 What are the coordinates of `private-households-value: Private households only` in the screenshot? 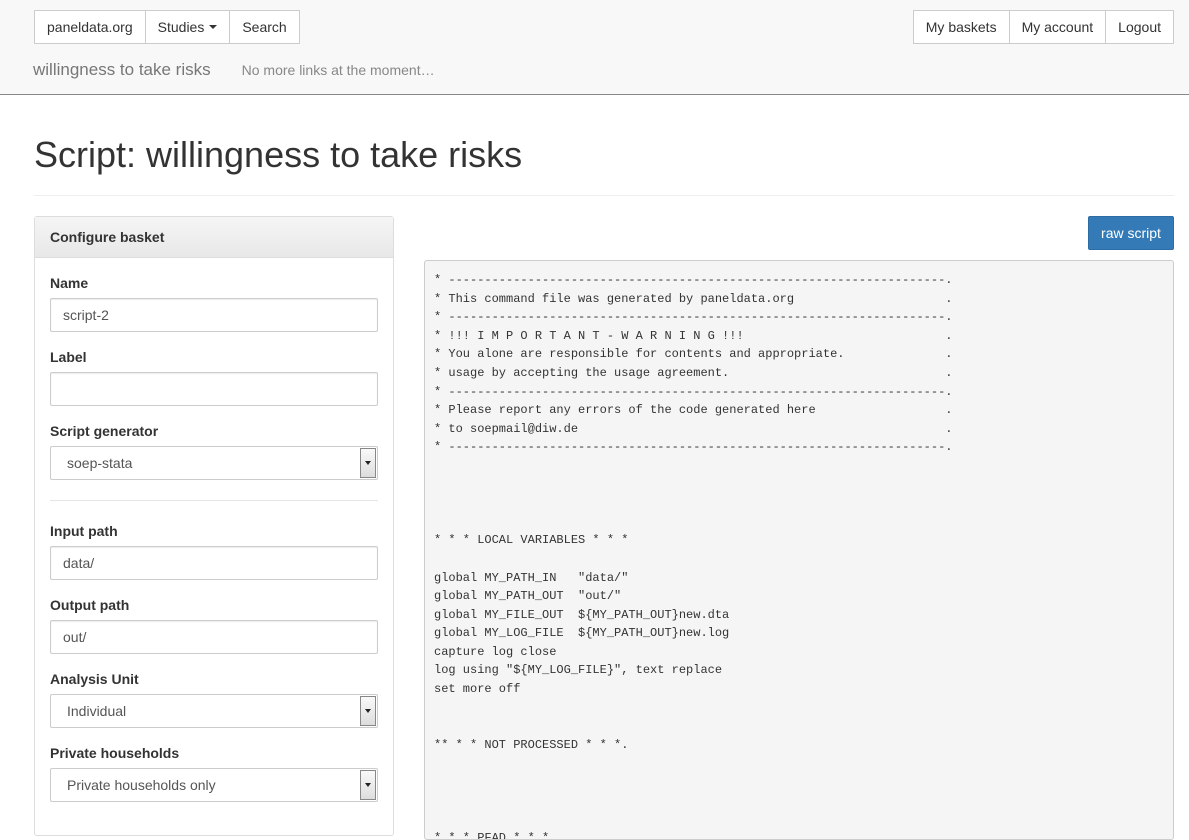 It's located at (141, 785).